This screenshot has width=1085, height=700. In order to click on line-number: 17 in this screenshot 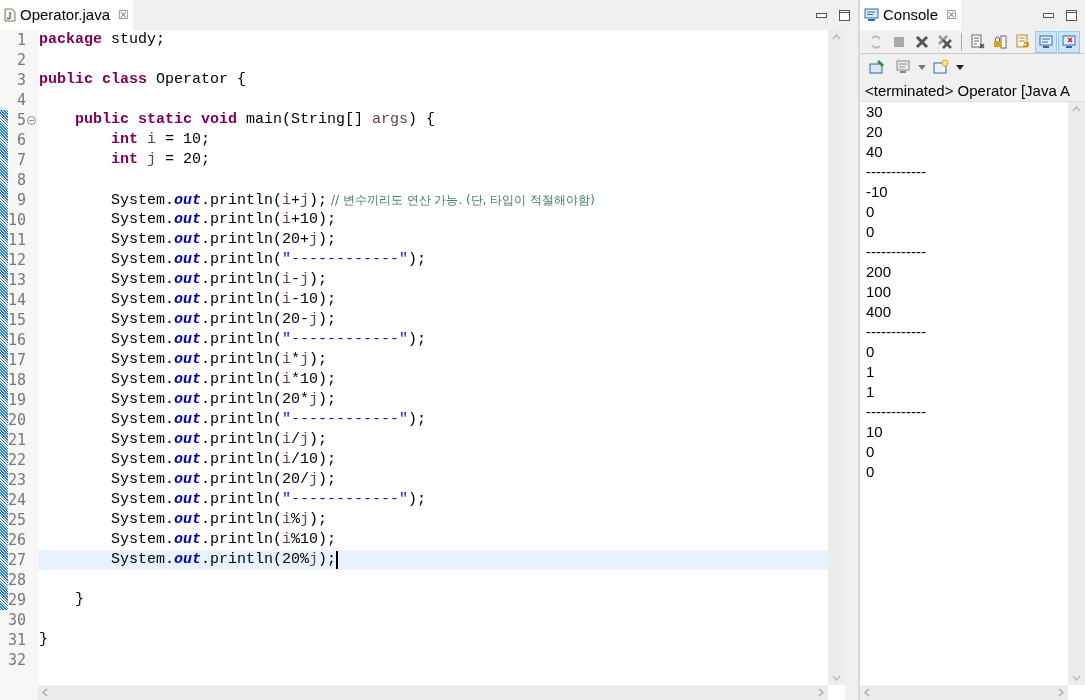, I will do `click(17, 360)`.